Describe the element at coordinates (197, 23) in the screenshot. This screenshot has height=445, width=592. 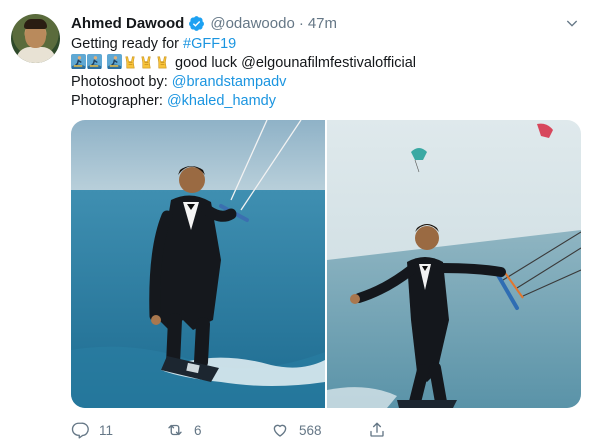
I see `verified-badge-icon` at that location.